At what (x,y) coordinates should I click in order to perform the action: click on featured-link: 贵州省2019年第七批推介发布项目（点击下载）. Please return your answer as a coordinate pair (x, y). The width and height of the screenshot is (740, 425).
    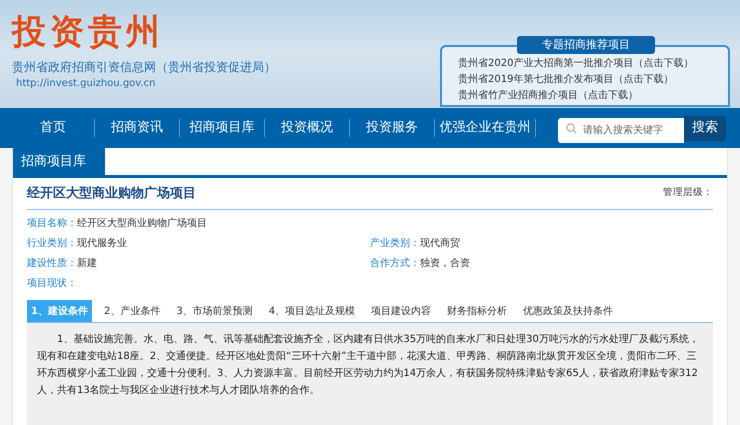
    Looking at the image, I should click on (593, 79).